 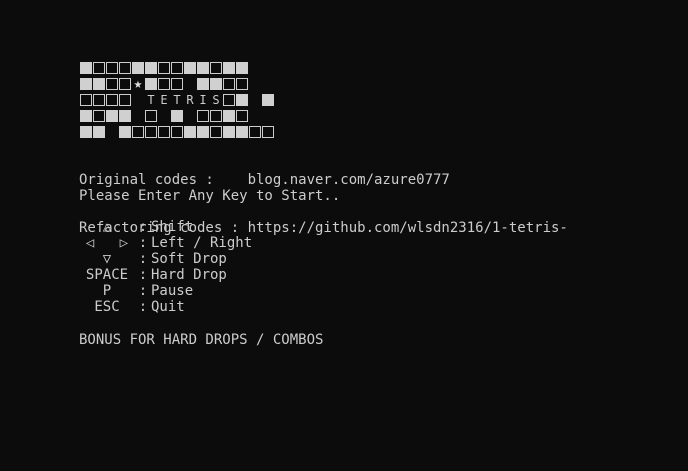 What do you see at coordinates (172, 227) in the screenshot?
I see `control-desc: Shift` at bounding box center [172, 227].